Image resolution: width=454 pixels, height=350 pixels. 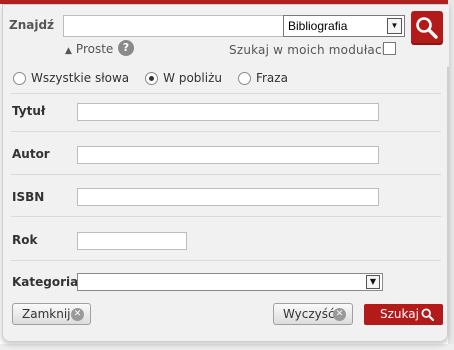 I want to click on mode-all-words-radio: Wszystkie słowa, so click(x=71, y=78).